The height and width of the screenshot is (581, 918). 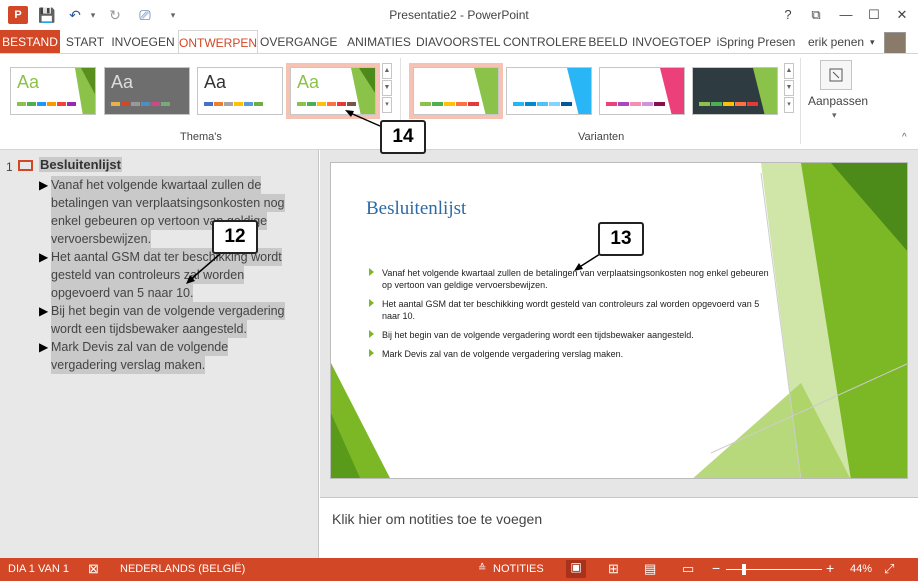 What do you see at coordinates (789, 71) in the screenshot?
I see `variants-scroll-up-icon: ▲` at bounding box center [789, 71].